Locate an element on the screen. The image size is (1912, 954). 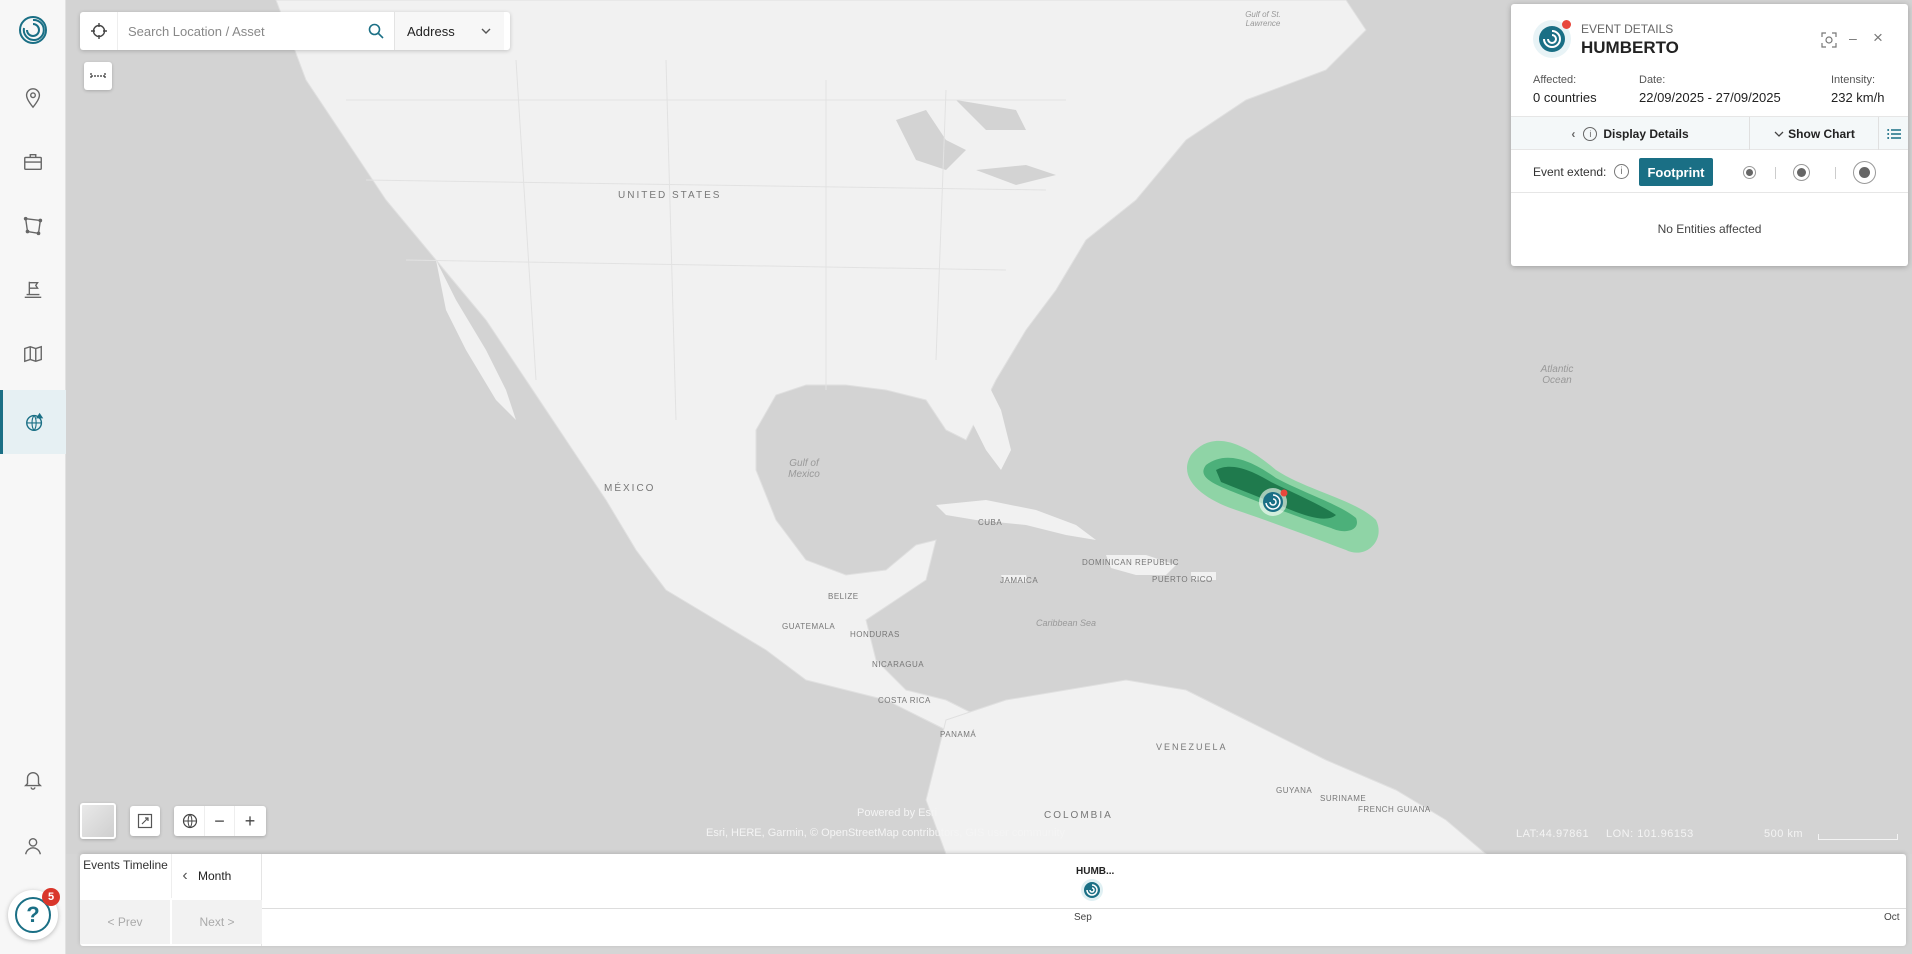
footprint-button: Footprint is located at coordinates (1676, 172).